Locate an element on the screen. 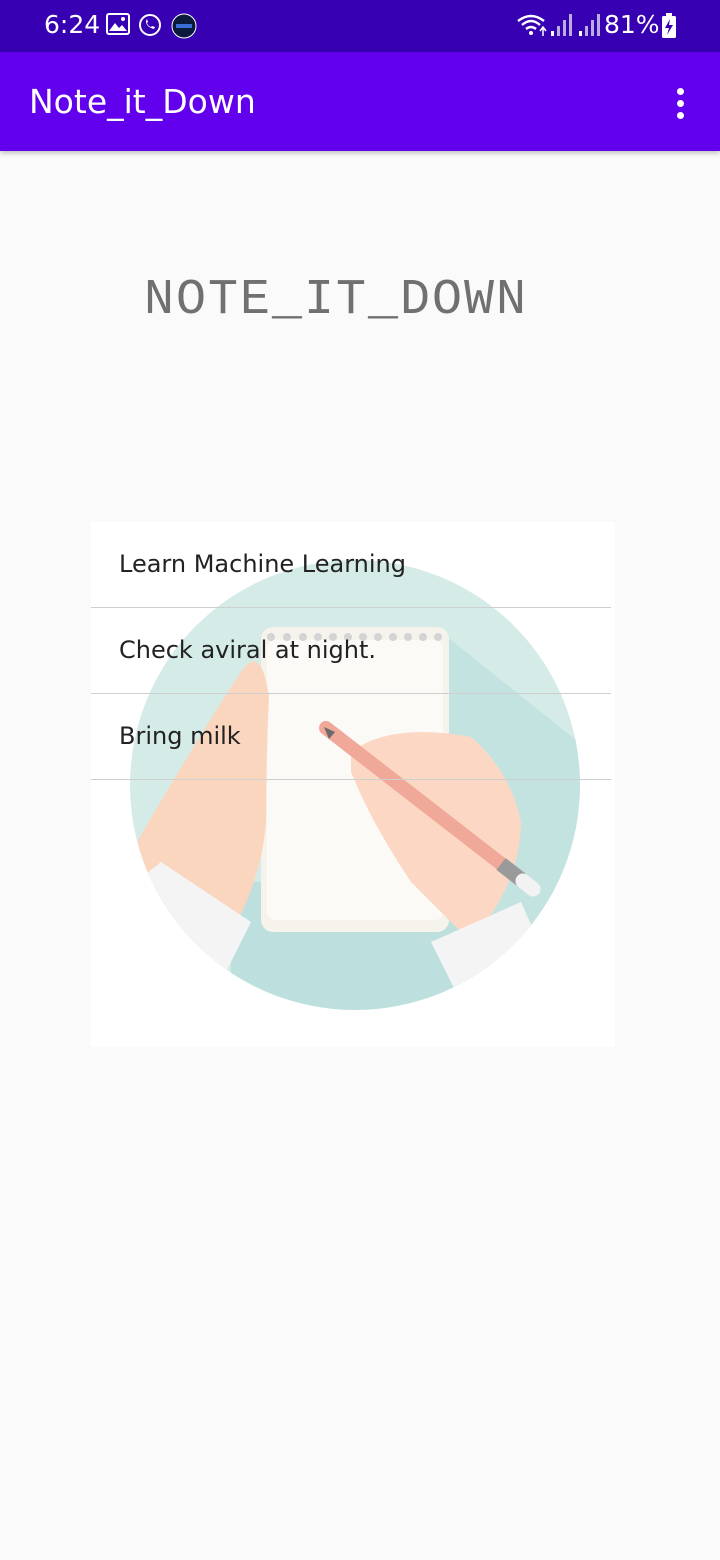 This screenshot has height=1560, width=720. overflow-menu-icon is located at coordinates (680, 103).